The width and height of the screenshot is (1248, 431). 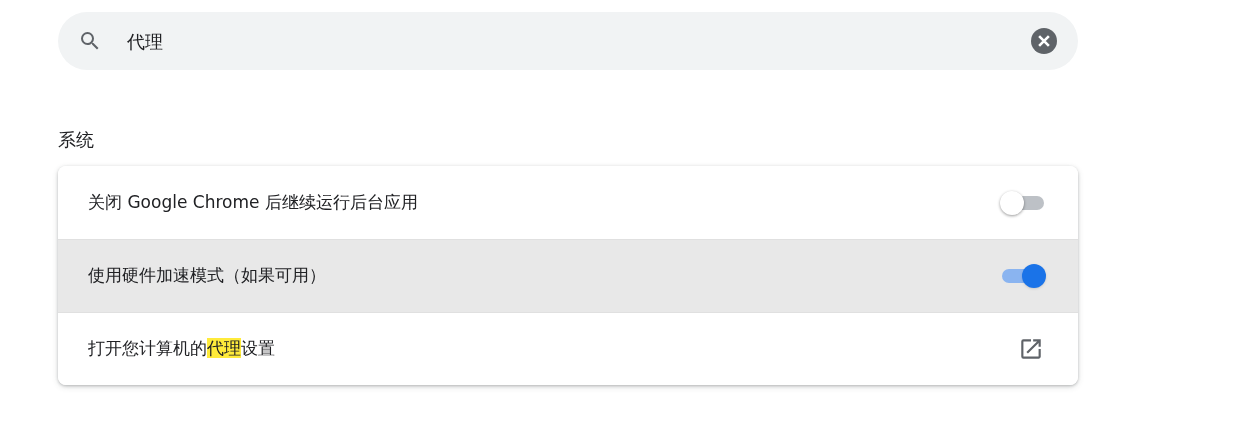 What do you see at coordinates (182, 349) in the screenshot?
I see `setting-label: 打开您计算机的代理设置` at bounding box center [182, 349].